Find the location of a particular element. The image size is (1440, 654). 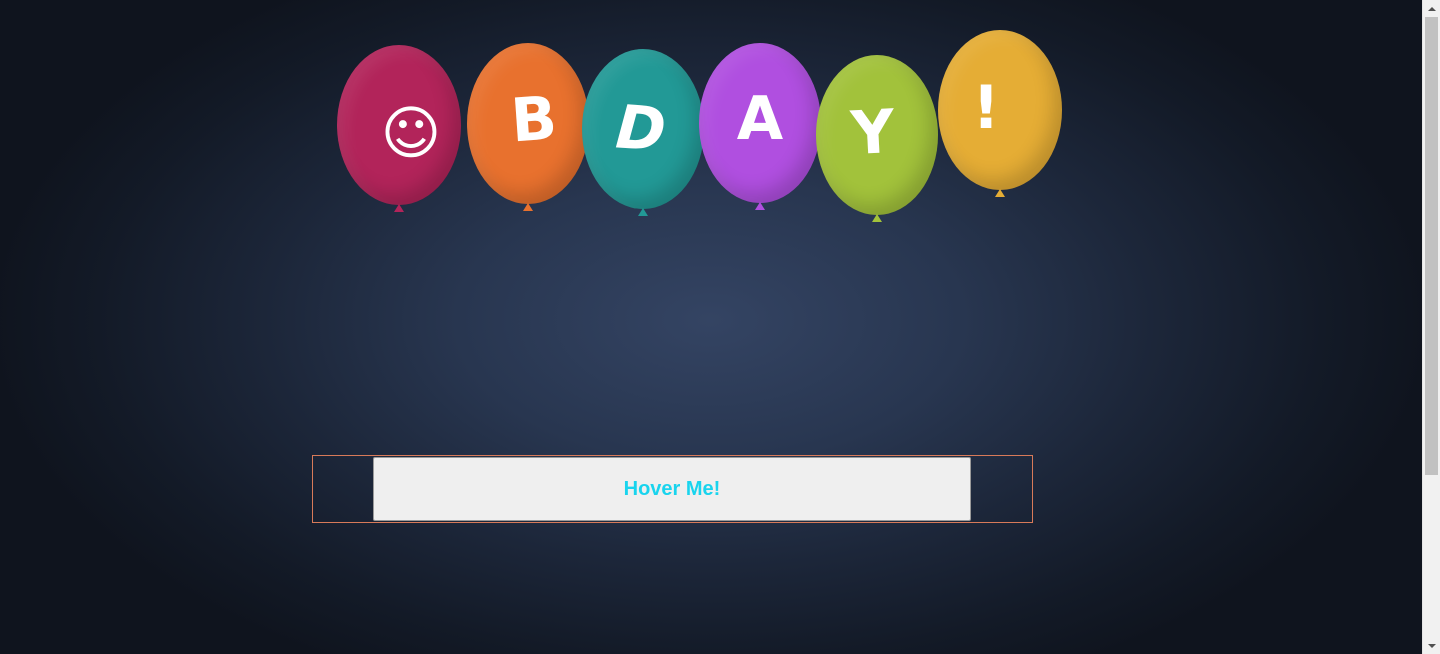

balloon-letter-b: B is located at coordinates (528, 127).